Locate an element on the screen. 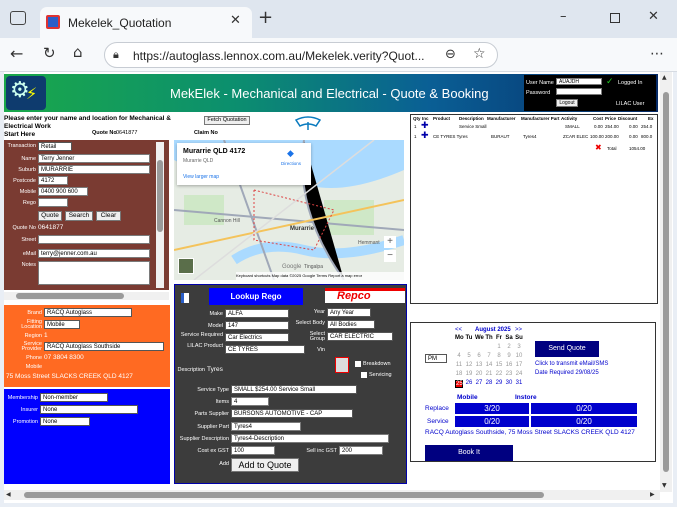 The image size is (677, 507). servicing-checkbox is located at coordinates (364, 375).